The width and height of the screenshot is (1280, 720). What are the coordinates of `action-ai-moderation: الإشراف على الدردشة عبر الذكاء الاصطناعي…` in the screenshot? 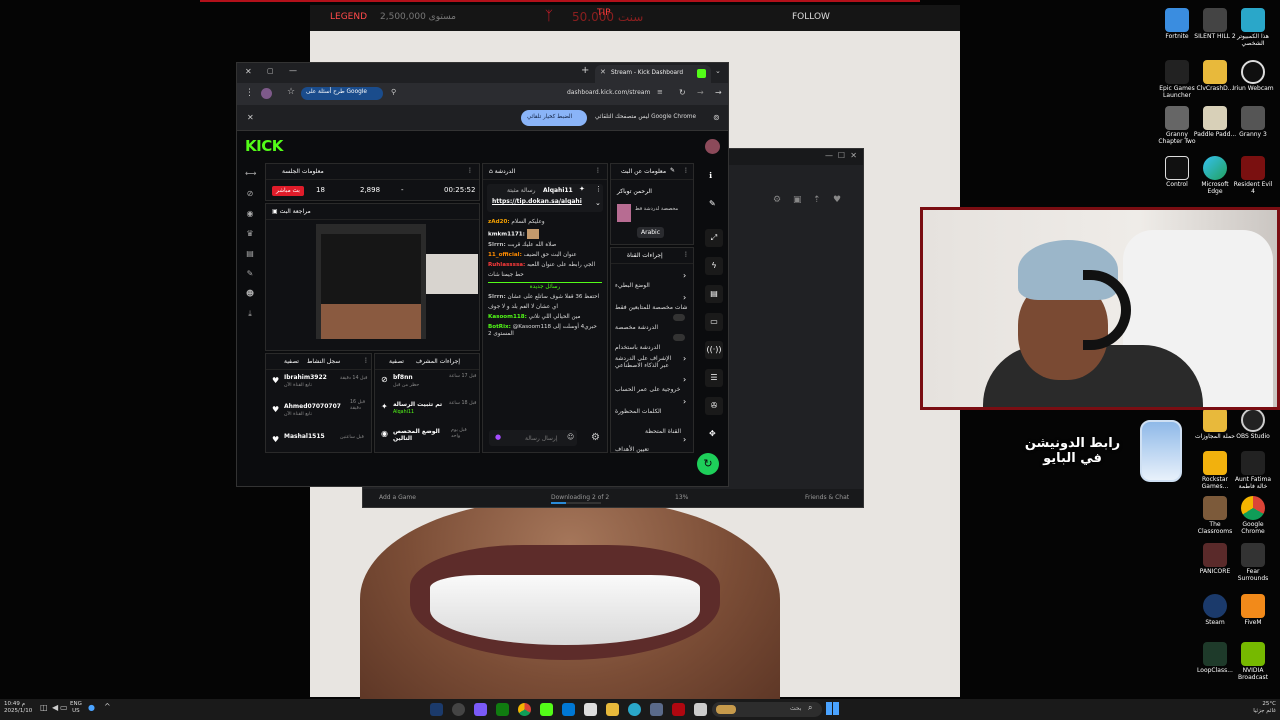 It's located at (653, 361).